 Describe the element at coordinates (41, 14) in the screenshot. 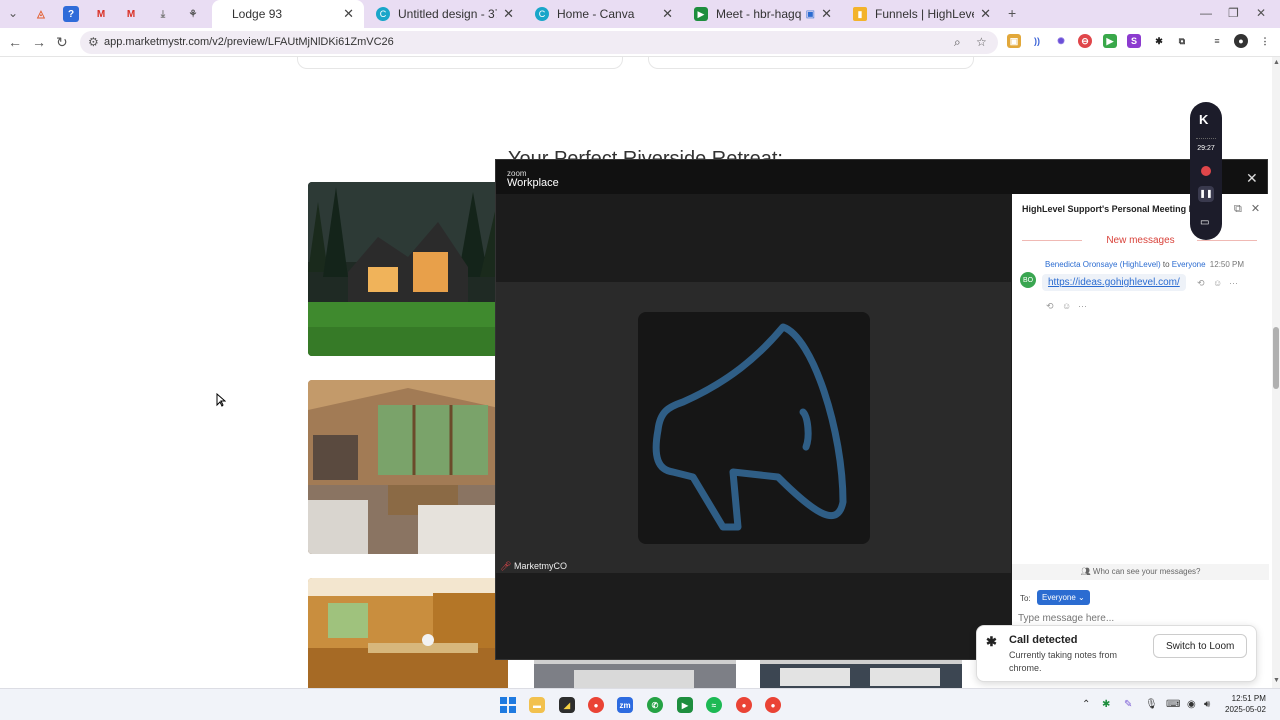

I see `pinned-tab-icon: ◬` at that location.